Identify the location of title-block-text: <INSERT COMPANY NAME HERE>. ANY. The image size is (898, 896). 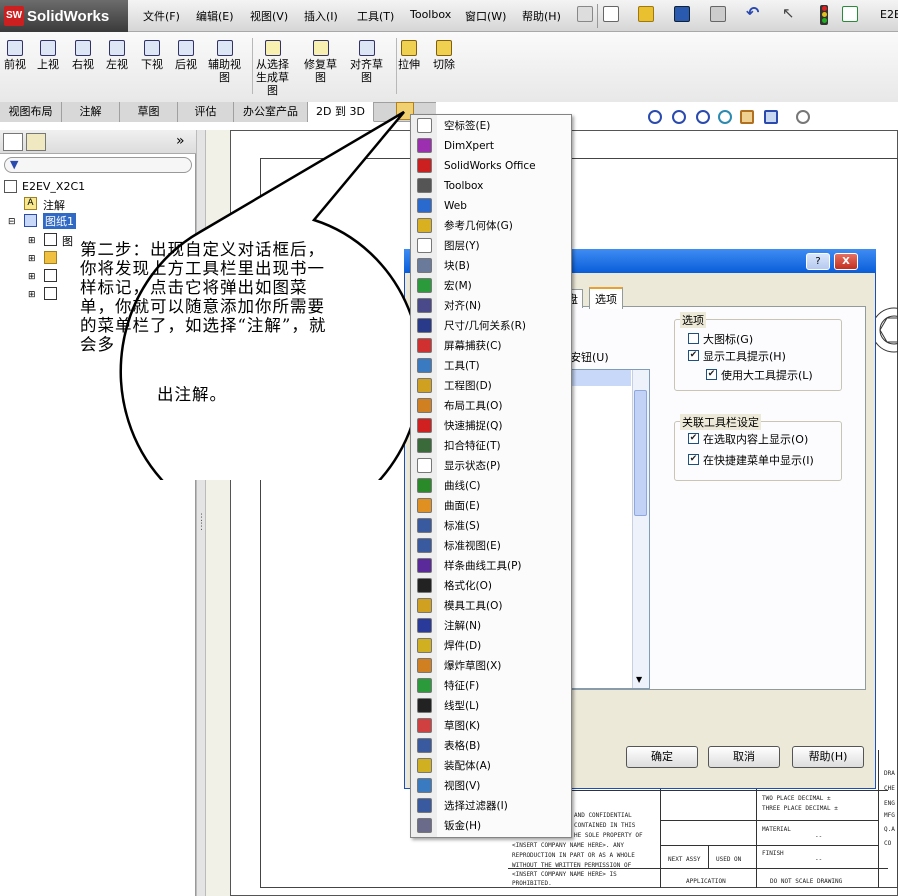
(568, 845).